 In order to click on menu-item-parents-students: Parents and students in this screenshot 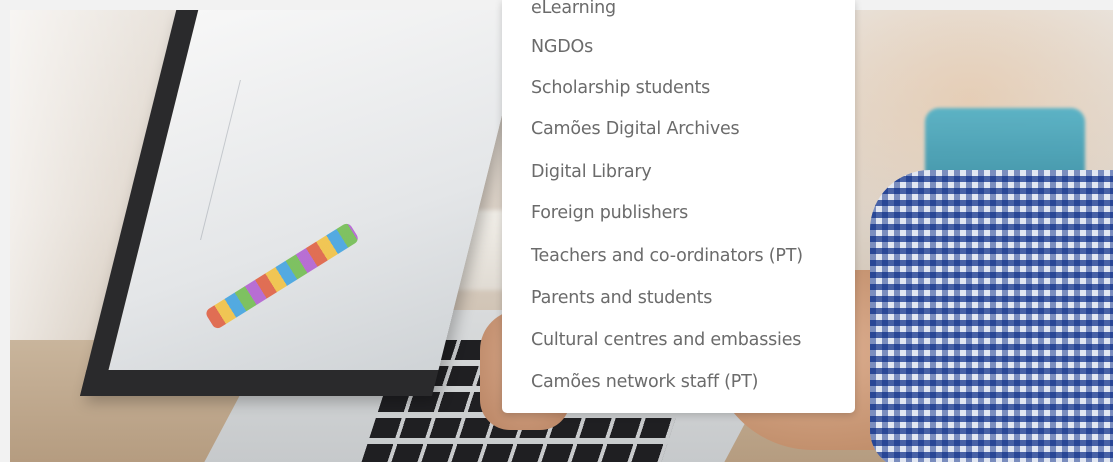, I will do `click(621, 298)`.